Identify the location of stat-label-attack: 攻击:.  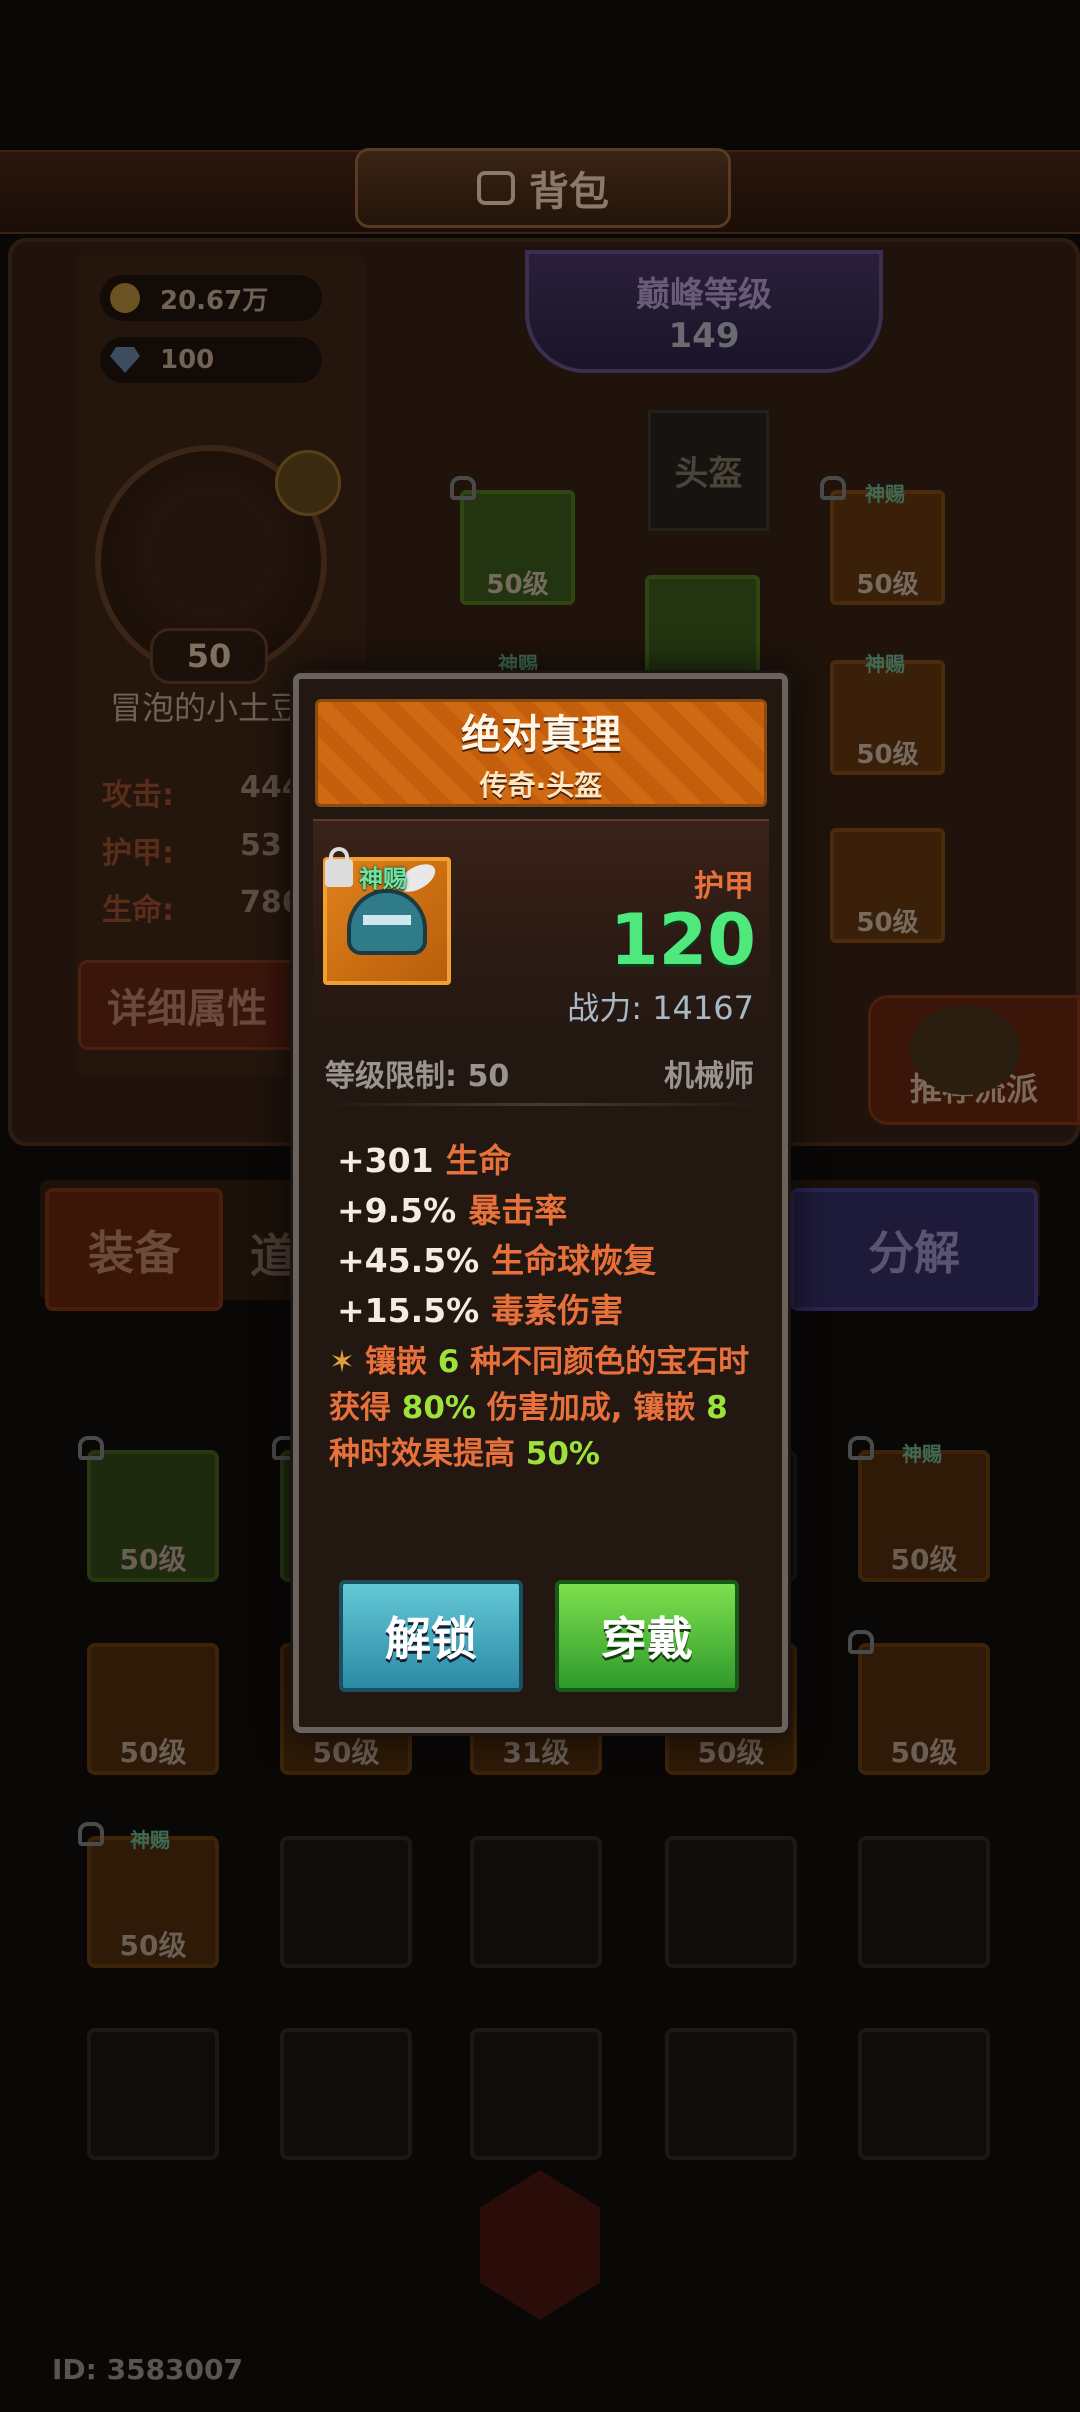
(138, 795).